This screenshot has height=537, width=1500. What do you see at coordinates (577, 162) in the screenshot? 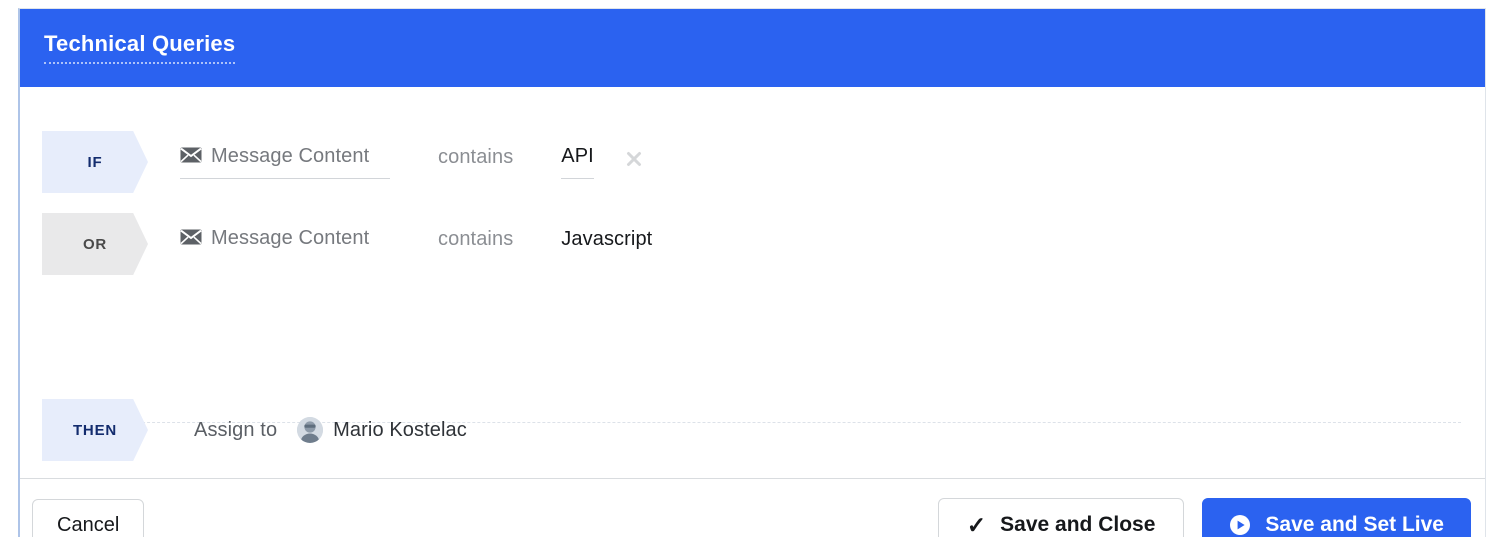
I see `value-input: API` at bounding box center [577, 162].